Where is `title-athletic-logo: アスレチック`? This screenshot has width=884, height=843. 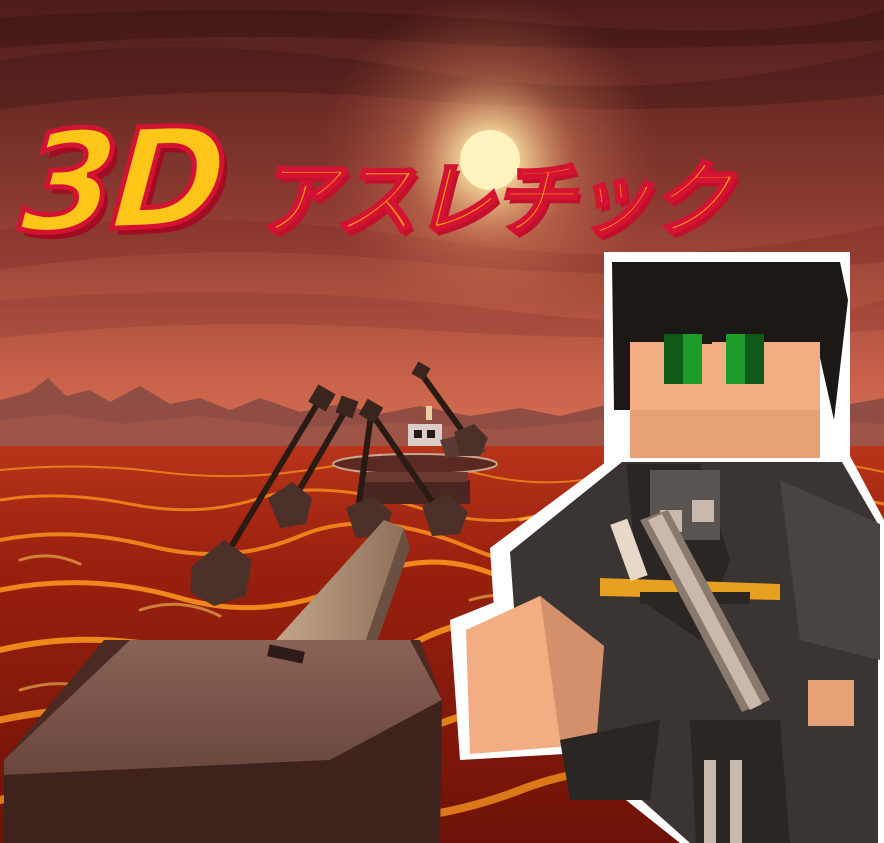
title-athletic-logo: アスレチック is located at coordinates (499, 201).